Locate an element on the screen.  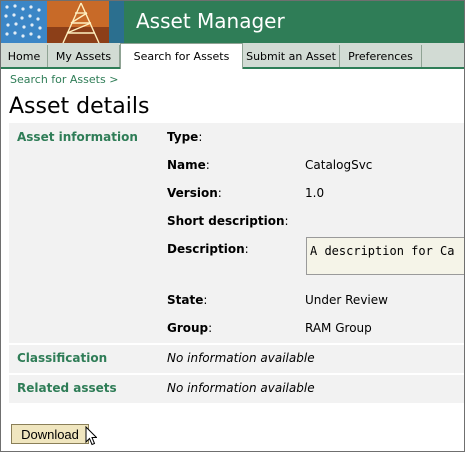
name-label: Name: is located at coordinates (188, 165).